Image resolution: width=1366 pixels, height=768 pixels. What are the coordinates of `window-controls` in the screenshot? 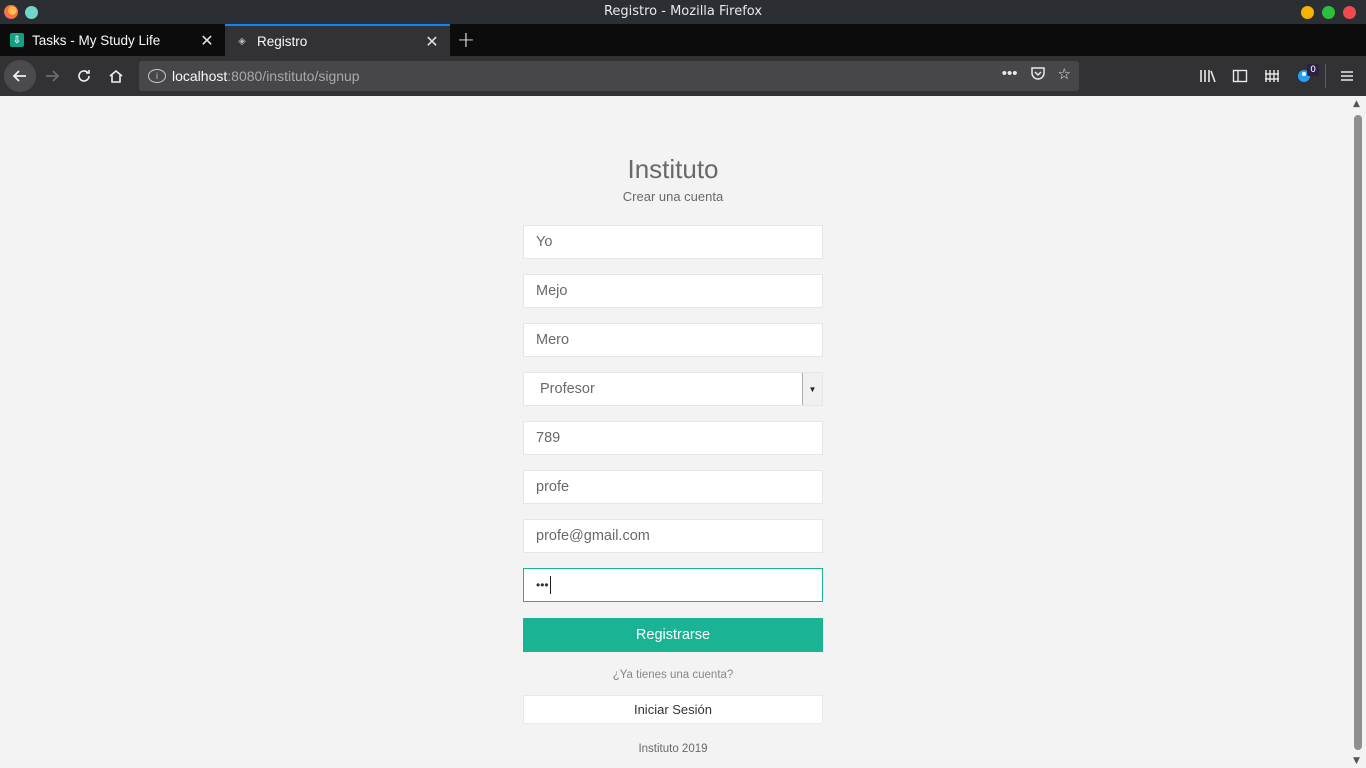 It's located at (1328, 12).